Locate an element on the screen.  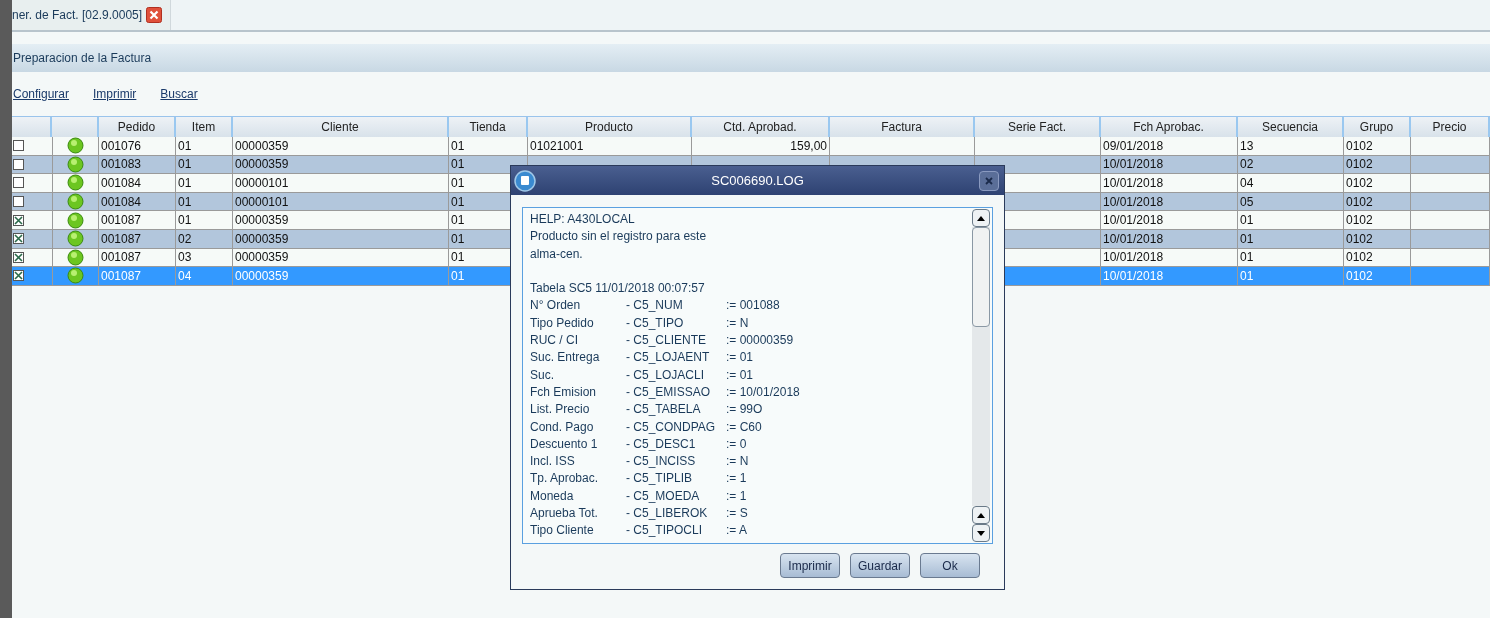
table-cell: 04 is located at coordinates (185, 276).